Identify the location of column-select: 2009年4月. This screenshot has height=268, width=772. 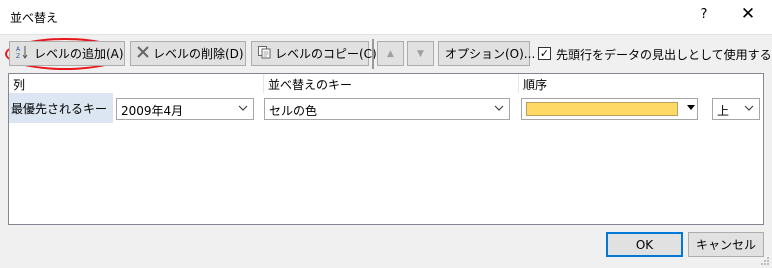
(185, 109).